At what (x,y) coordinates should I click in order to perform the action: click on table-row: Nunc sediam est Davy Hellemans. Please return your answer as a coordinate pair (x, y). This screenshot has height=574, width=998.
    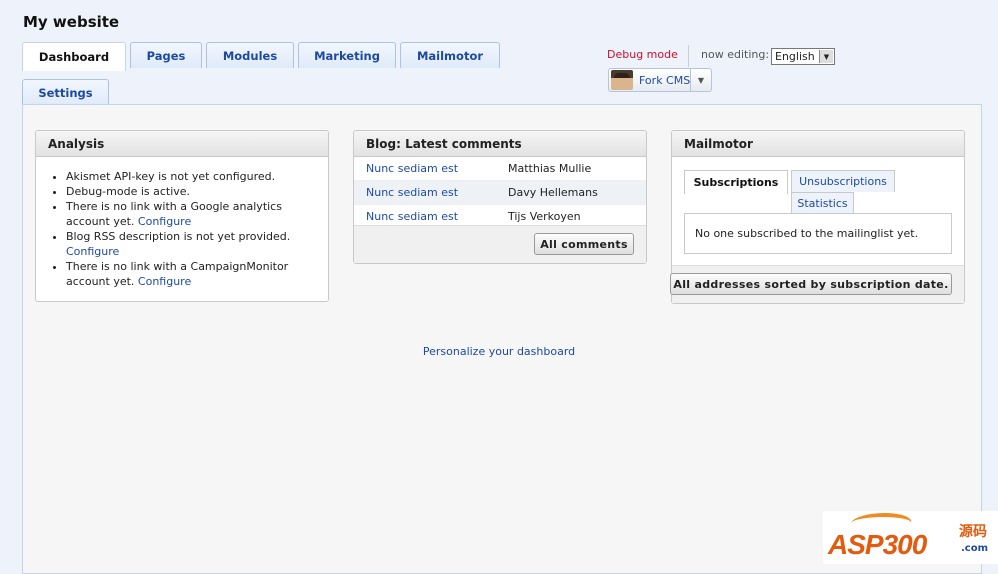
    Looking at the image, I should click on (500, 193).